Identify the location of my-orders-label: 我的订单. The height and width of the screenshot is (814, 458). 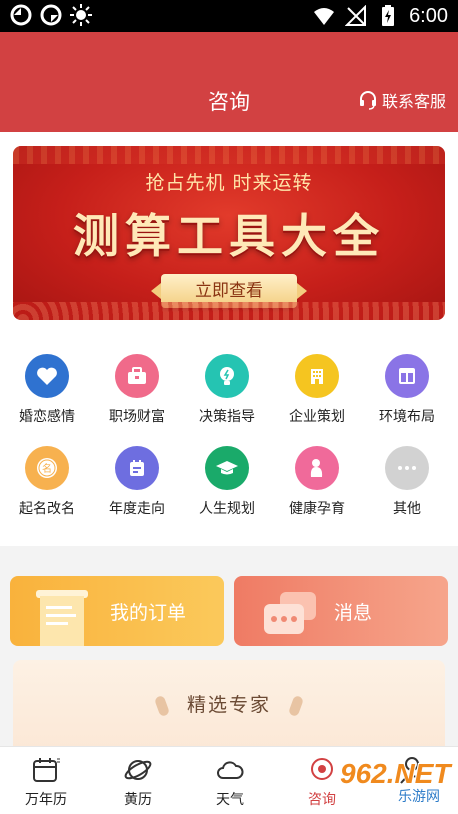
(148, 613).